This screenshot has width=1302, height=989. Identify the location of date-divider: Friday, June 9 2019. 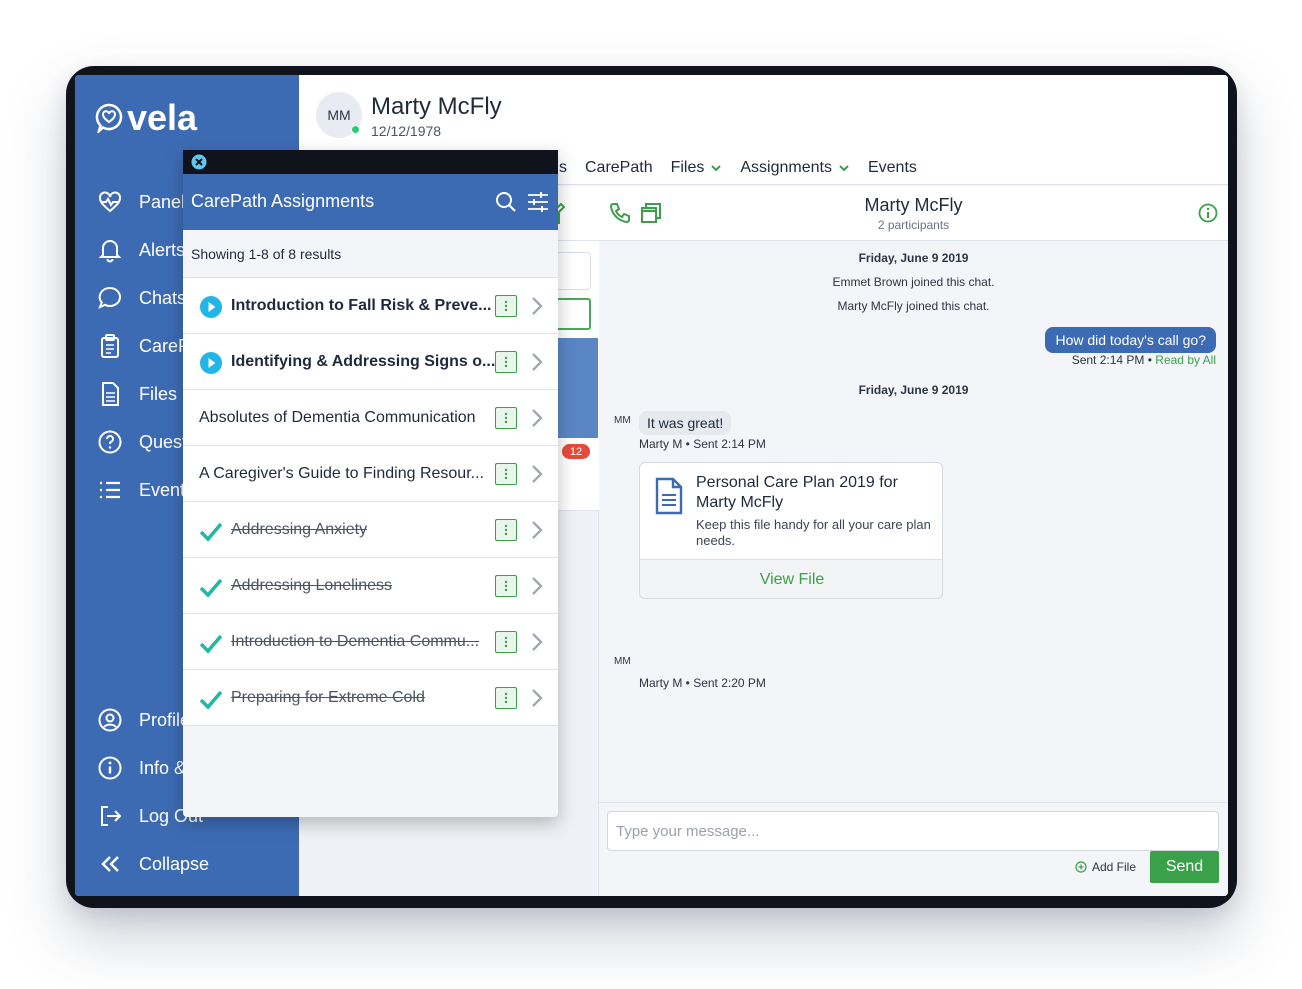
(913, 390).